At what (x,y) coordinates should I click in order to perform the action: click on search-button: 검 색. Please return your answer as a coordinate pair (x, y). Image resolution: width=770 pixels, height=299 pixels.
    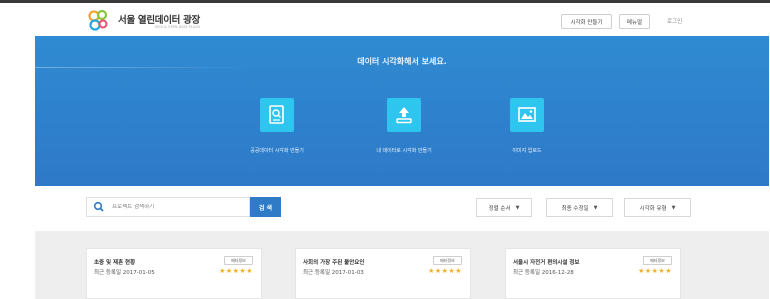
    Looking at the image, I should click on (265, 207).